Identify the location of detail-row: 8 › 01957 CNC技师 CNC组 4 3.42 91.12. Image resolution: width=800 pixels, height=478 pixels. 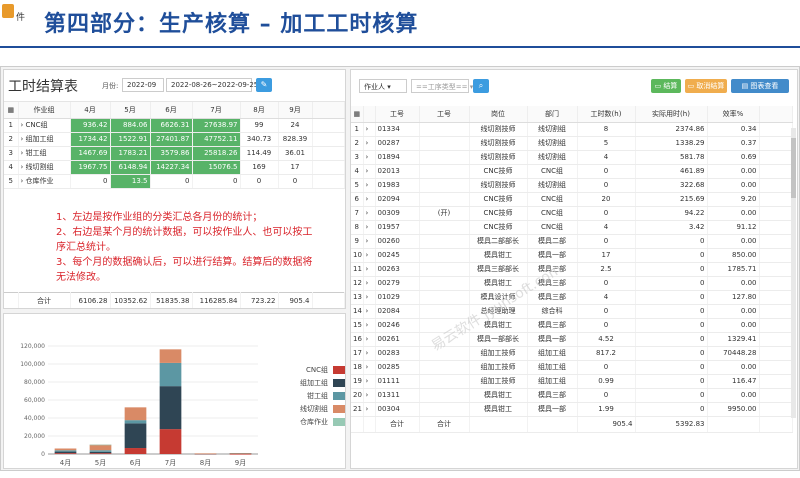
(572, 227).